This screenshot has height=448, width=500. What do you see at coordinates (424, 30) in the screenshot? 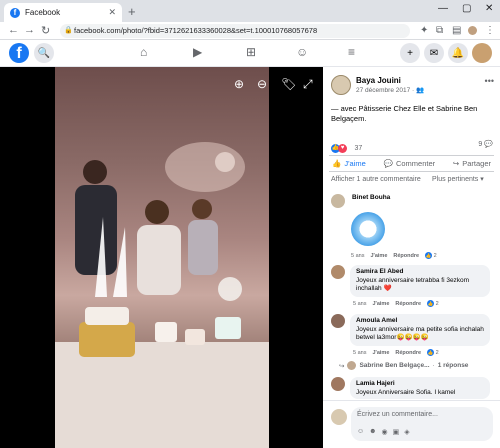
I see `extensions-icon: ✦` at bounding box center [424, 30].